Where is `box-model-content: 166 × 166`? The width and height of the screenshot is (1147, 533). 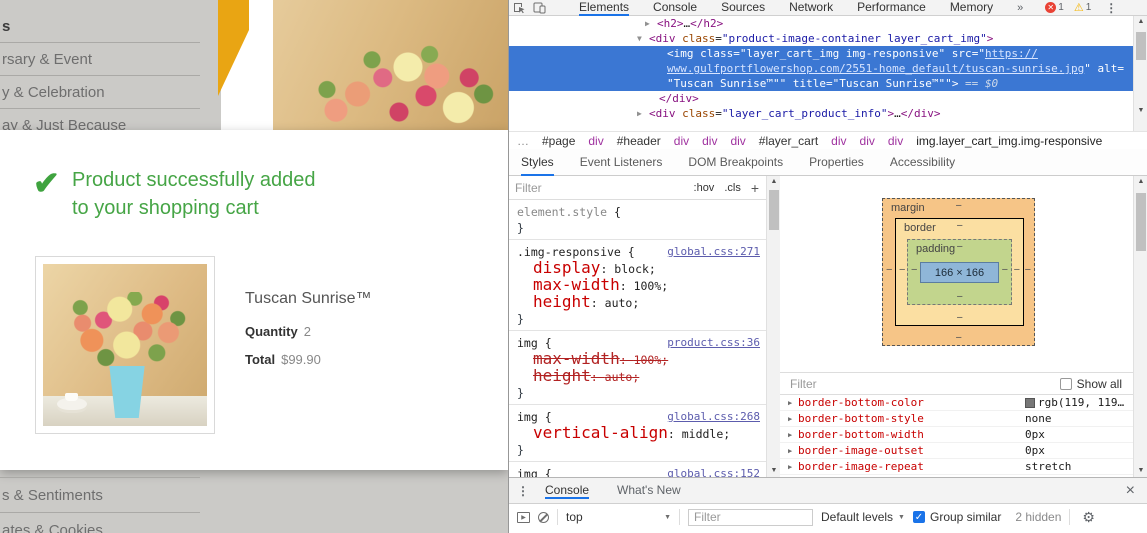 box-model-content: 166 × 166 is located at coordinates (959, 272).